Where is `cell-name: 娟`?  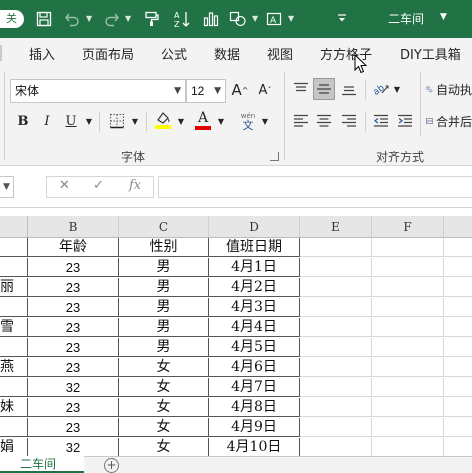
cell-name: 娟 is located at coordinates (14, 447).